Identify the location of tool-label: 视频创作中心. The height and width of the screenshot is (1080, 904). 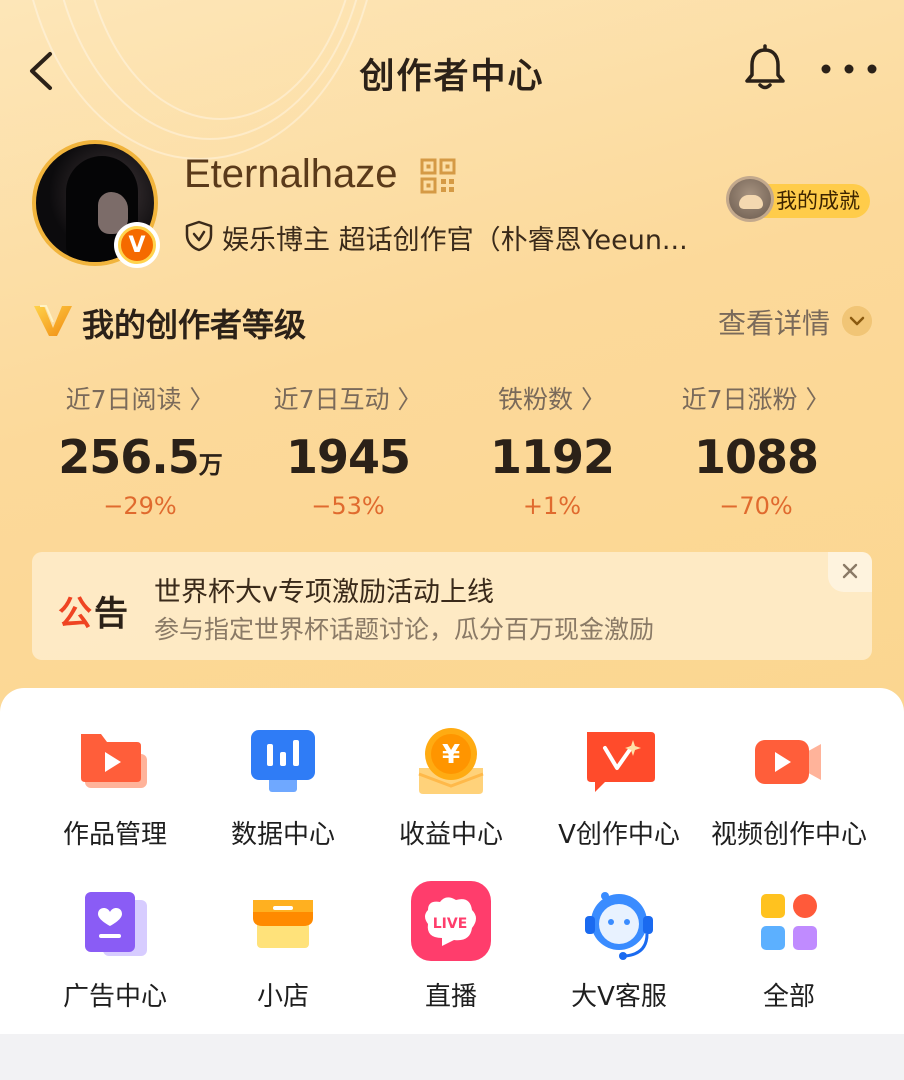
(788, 835).